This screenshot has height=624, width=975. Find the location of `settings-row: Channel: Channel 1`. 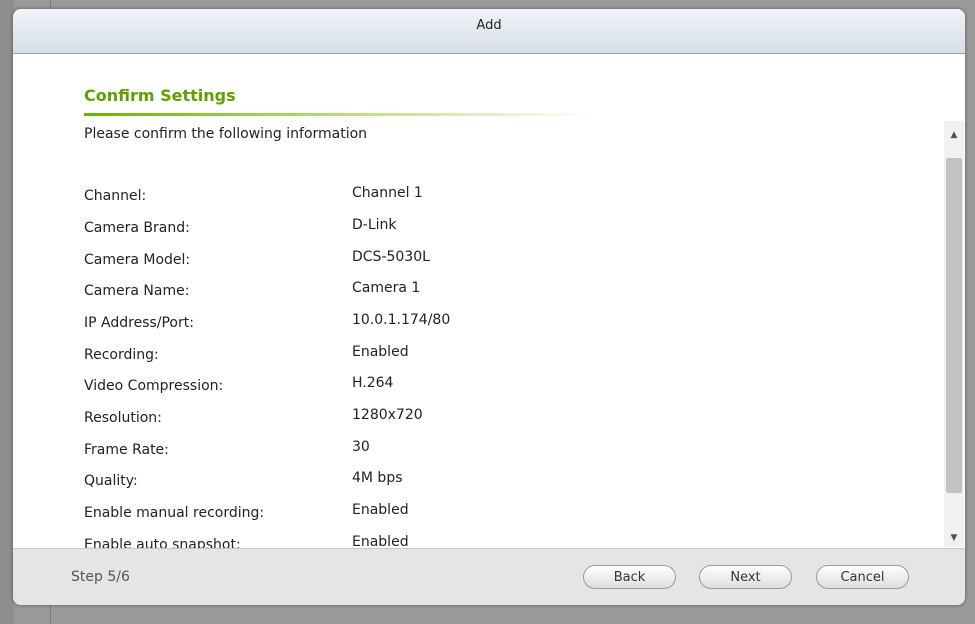

settings-row: Channel: Channel 1 is located at coordinates (478, 193).